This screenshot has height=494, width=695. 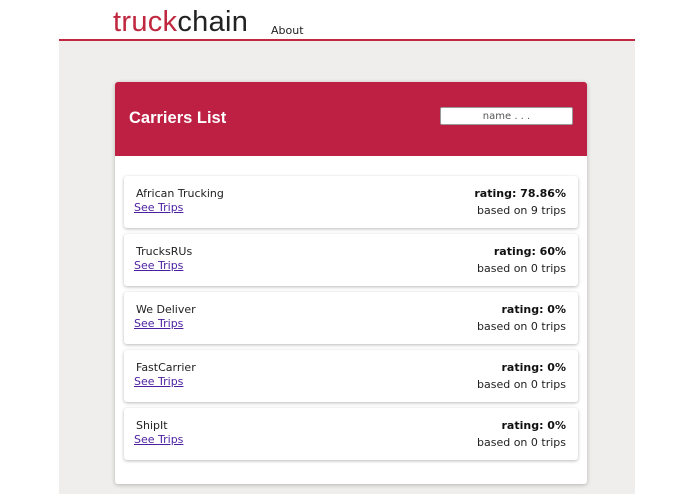 I want to click on carrier-trip-count: based on 9 trips, so click(x=521, y=210).